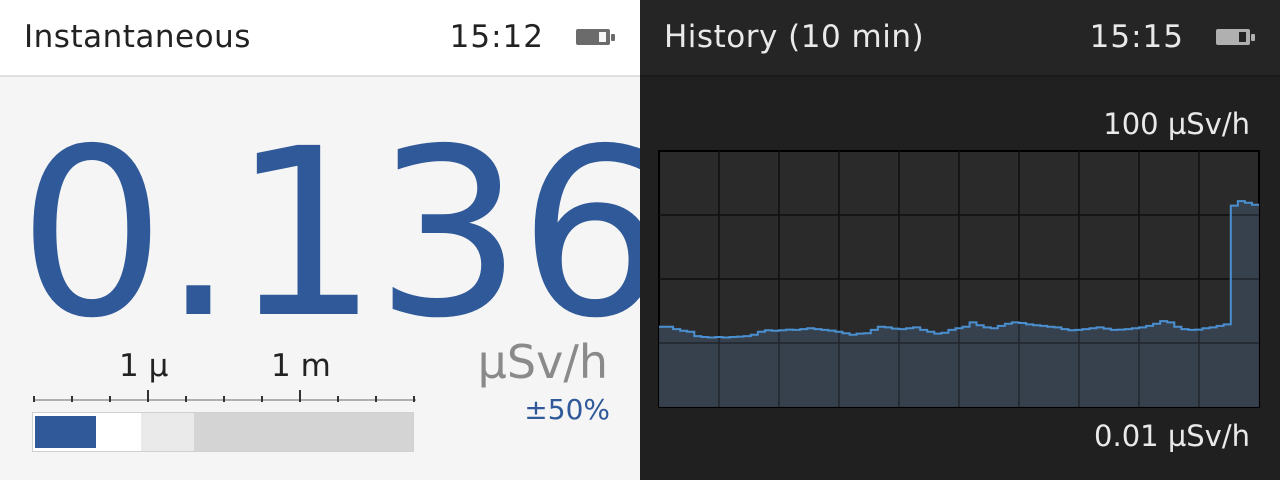 The height and width of the screenshot is (480, 1280). What do you see at coordinates (542, 362) in the screenshot?
I see `dose-rate-unit: µSv/h` at bounding box center [542, 362].